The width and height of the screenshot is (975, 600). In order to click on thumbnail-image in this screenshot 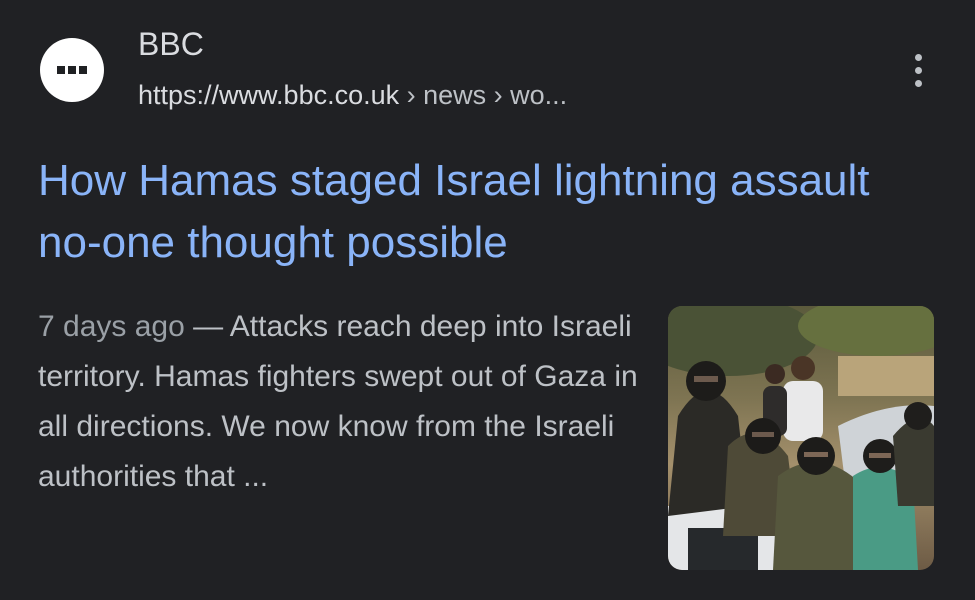, I will do `click(801, 438)`.